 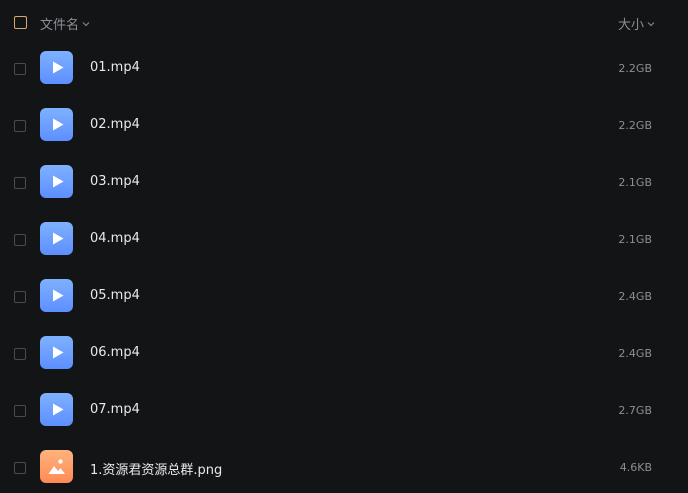 I want to click on file-row: 07.mp4 2.7GB, so click(x=344, y=411).